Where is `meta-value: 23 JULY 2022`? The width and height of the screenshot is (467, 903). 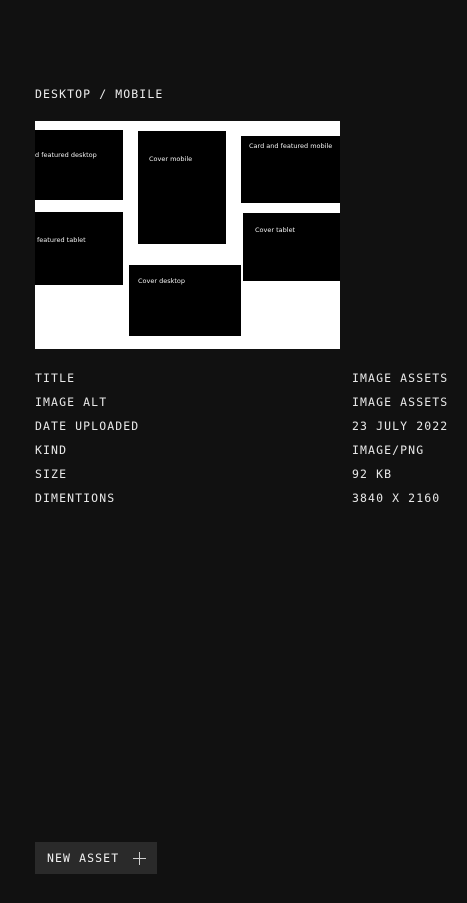 meta-value: 23 JULY 2022 is located at coordinates (400, 426).